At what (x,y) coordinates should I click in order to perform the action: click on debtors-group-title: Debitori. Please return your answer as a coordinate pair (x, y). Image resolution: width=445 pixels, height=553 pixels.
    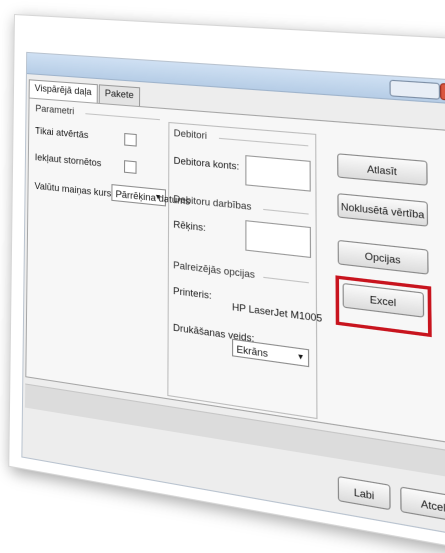
    Looking at the image, I should click on (190, 134).